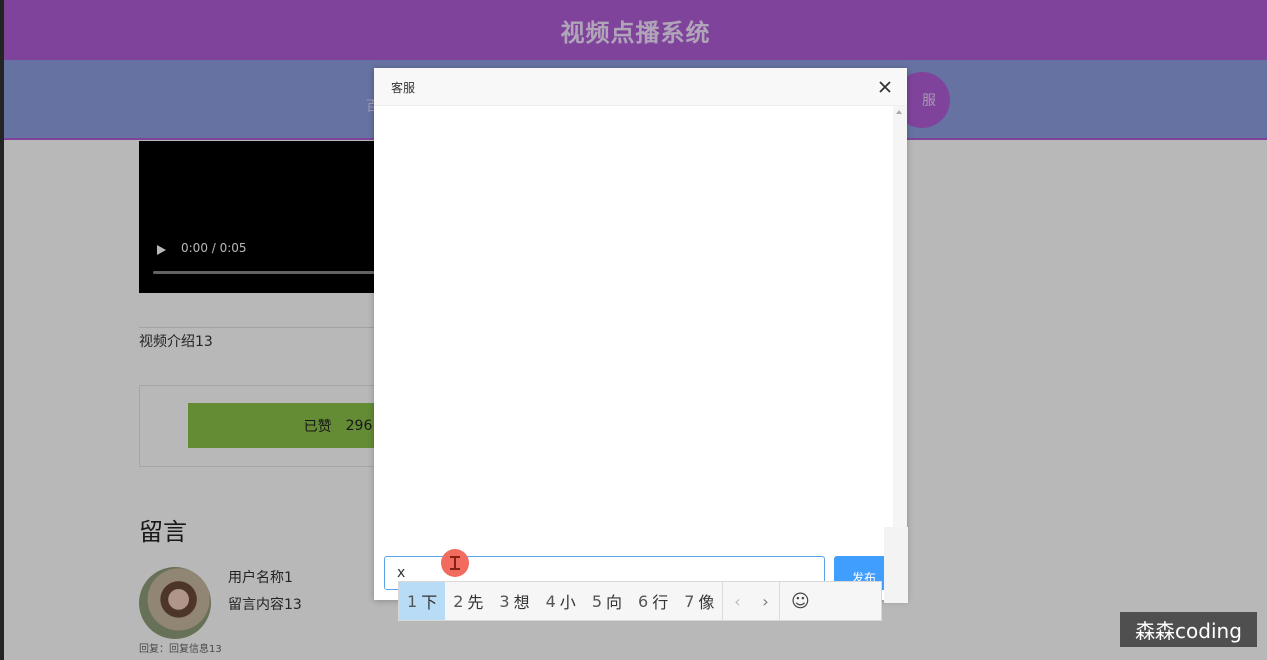 This screenshot has height=660, width=1267. I want to click on chevron-left-icon: ‹, so click(737, 601).